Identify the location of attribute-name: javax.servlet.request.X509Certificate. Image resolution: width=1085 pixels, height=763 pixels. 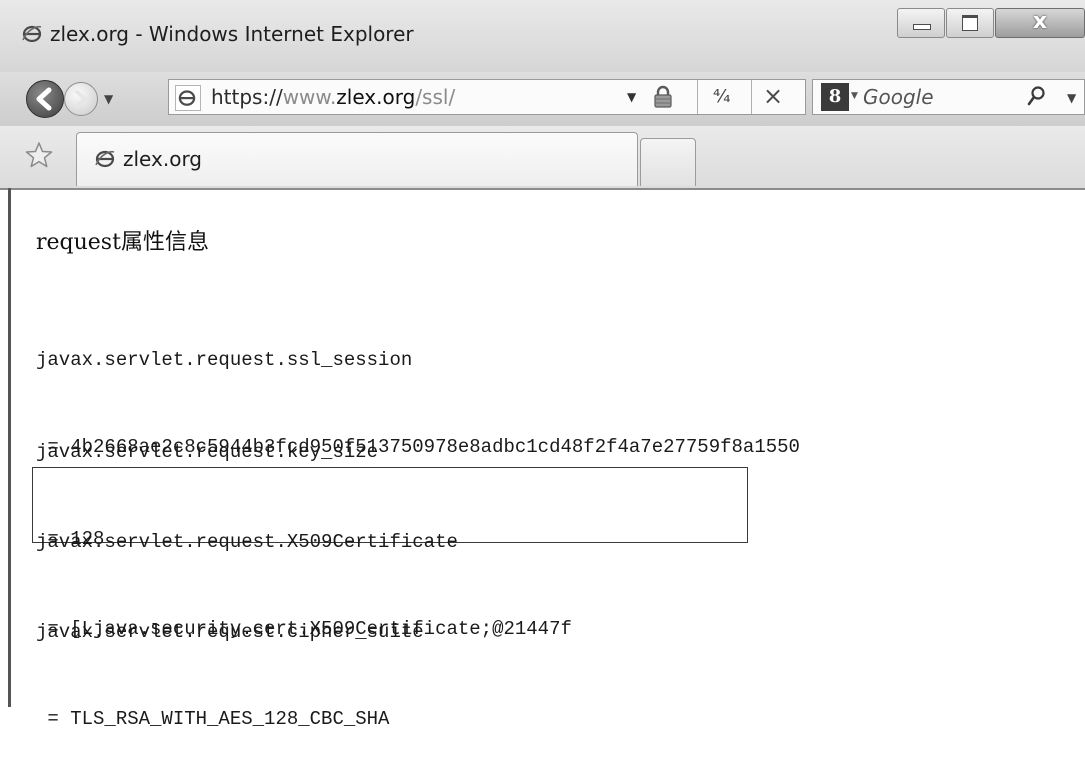
(247, 542).